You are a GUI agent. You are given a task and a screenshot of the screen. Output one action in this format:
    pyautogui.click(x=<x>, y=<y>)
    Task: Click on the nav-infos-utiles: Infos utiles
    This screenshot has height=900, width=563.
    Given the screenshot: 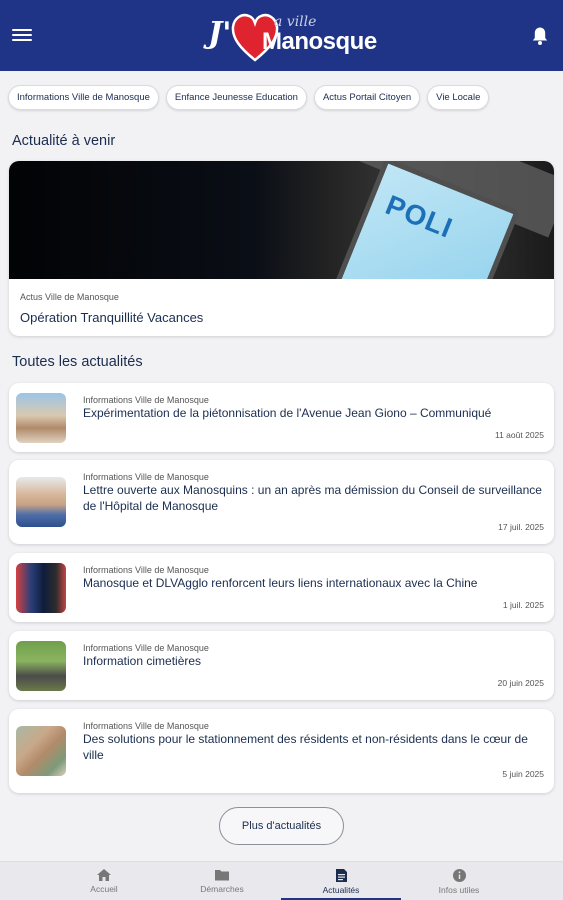 What is the action you would take?
    pyautogui.click(x=459, y=881)
    